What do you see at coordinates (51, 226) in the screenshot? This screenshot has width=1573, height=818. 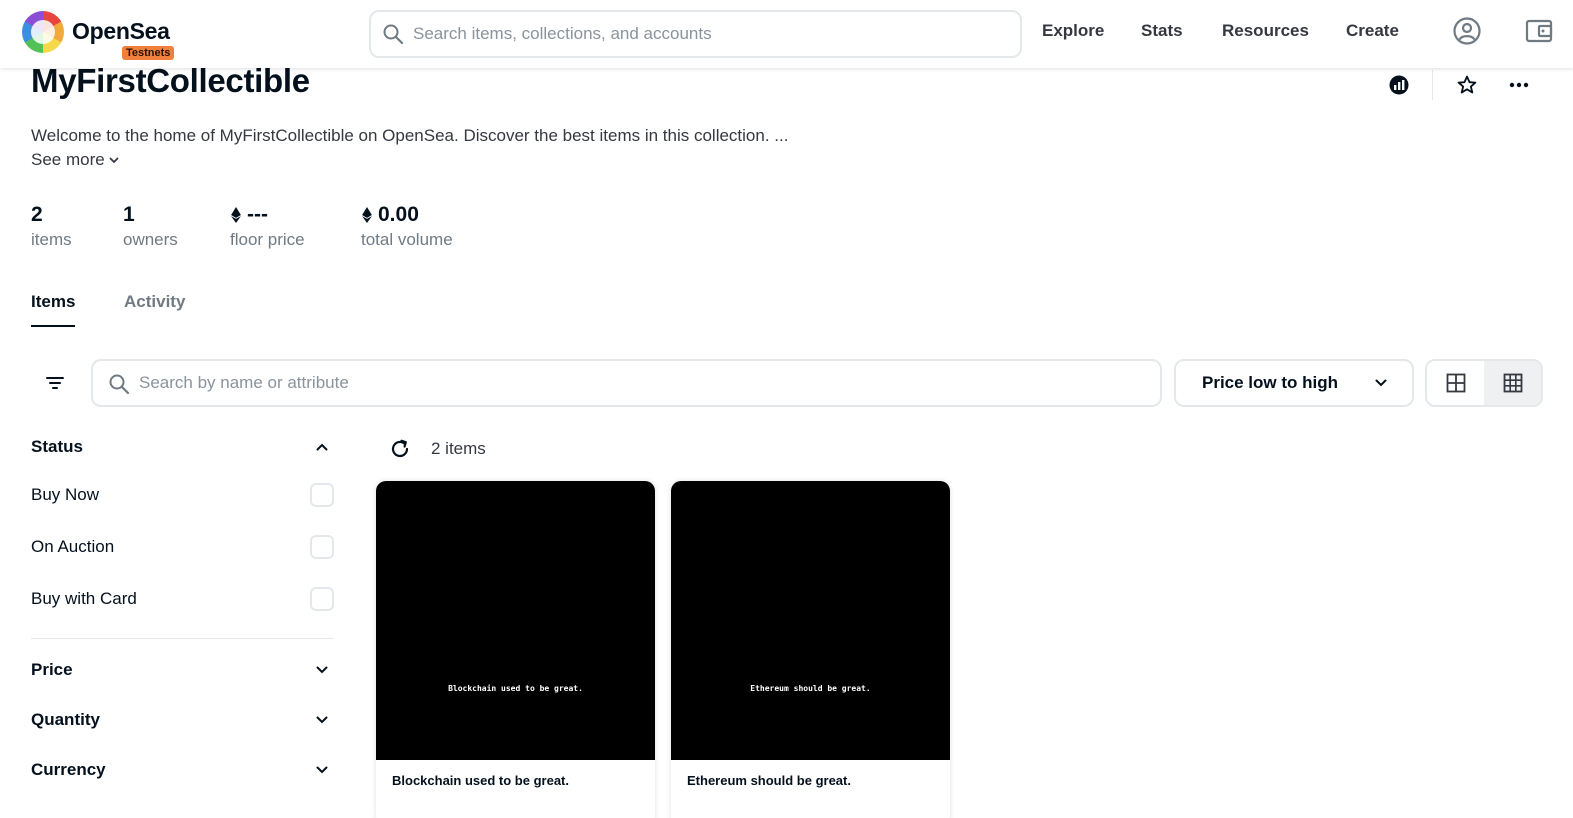 I see `stat-items: 2 items` at bounding box center [51, 226].